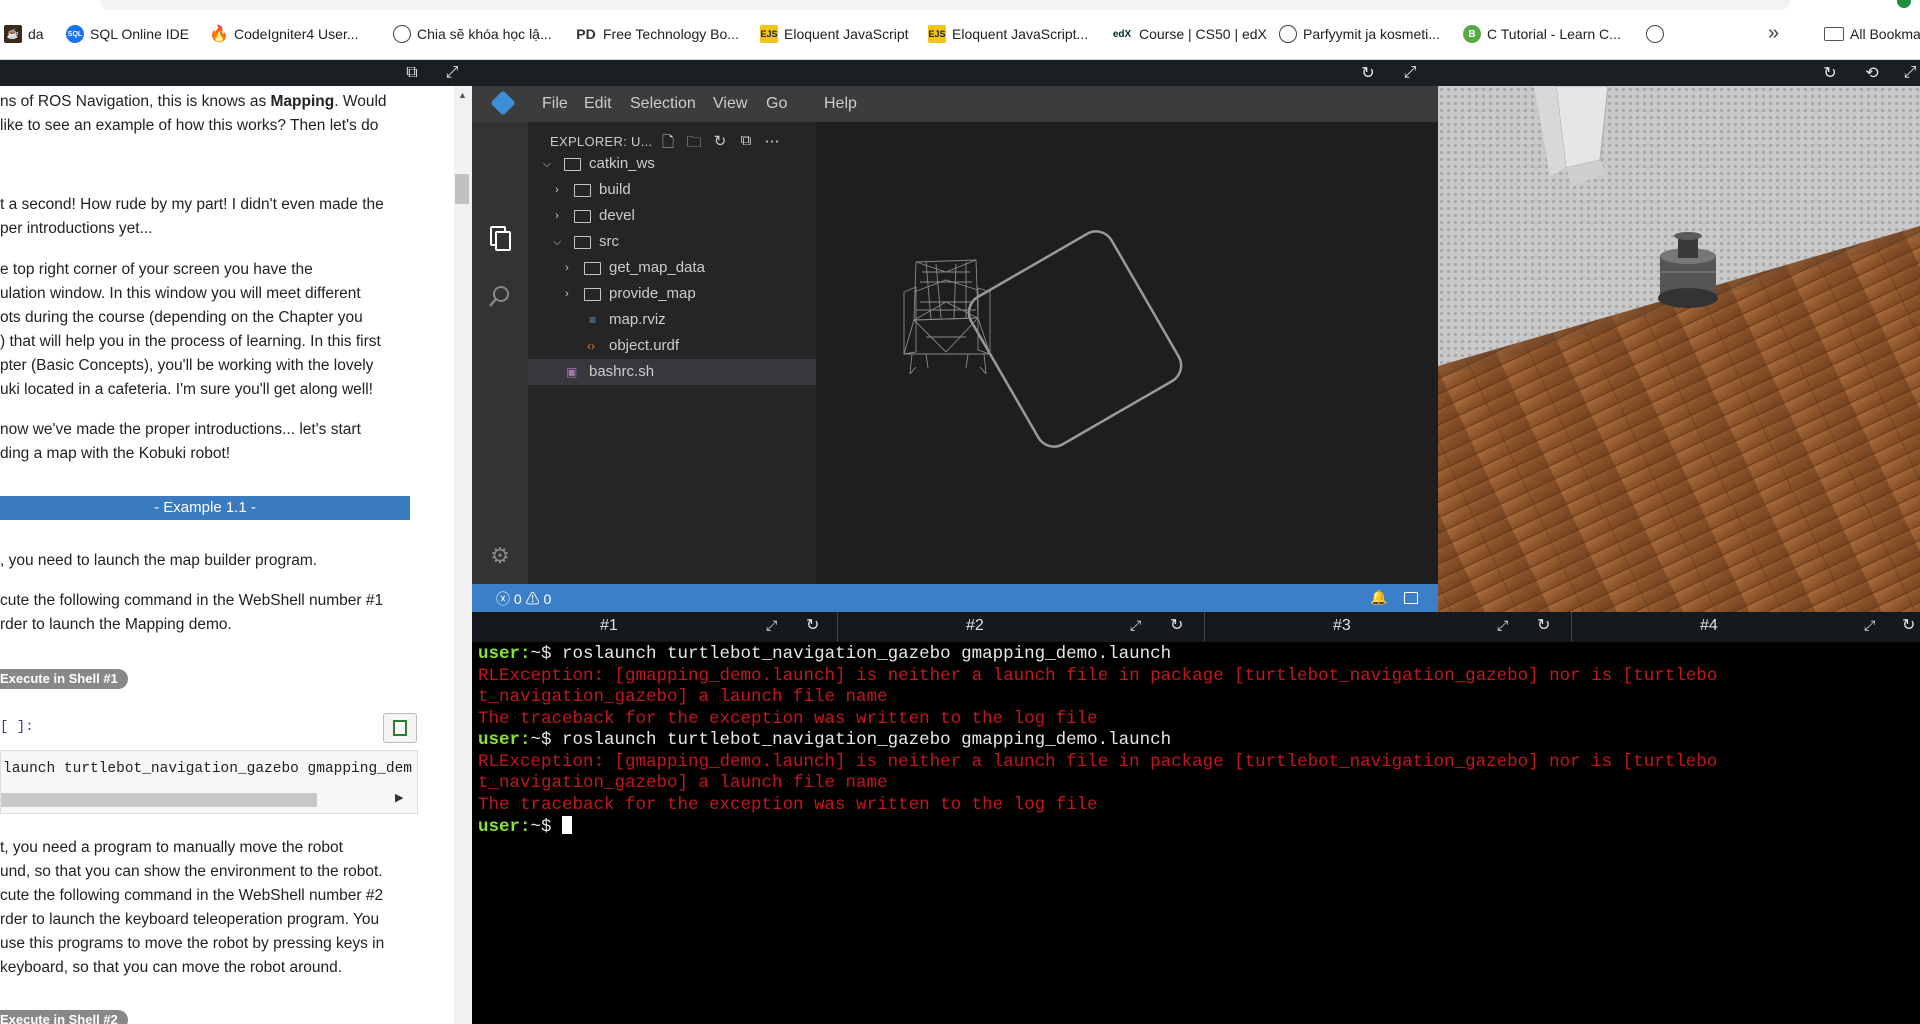 This screenshot has width=1920, height=1024. I want to click on bookmarks-overflow-chevron-icon: », so click(1773, 33).